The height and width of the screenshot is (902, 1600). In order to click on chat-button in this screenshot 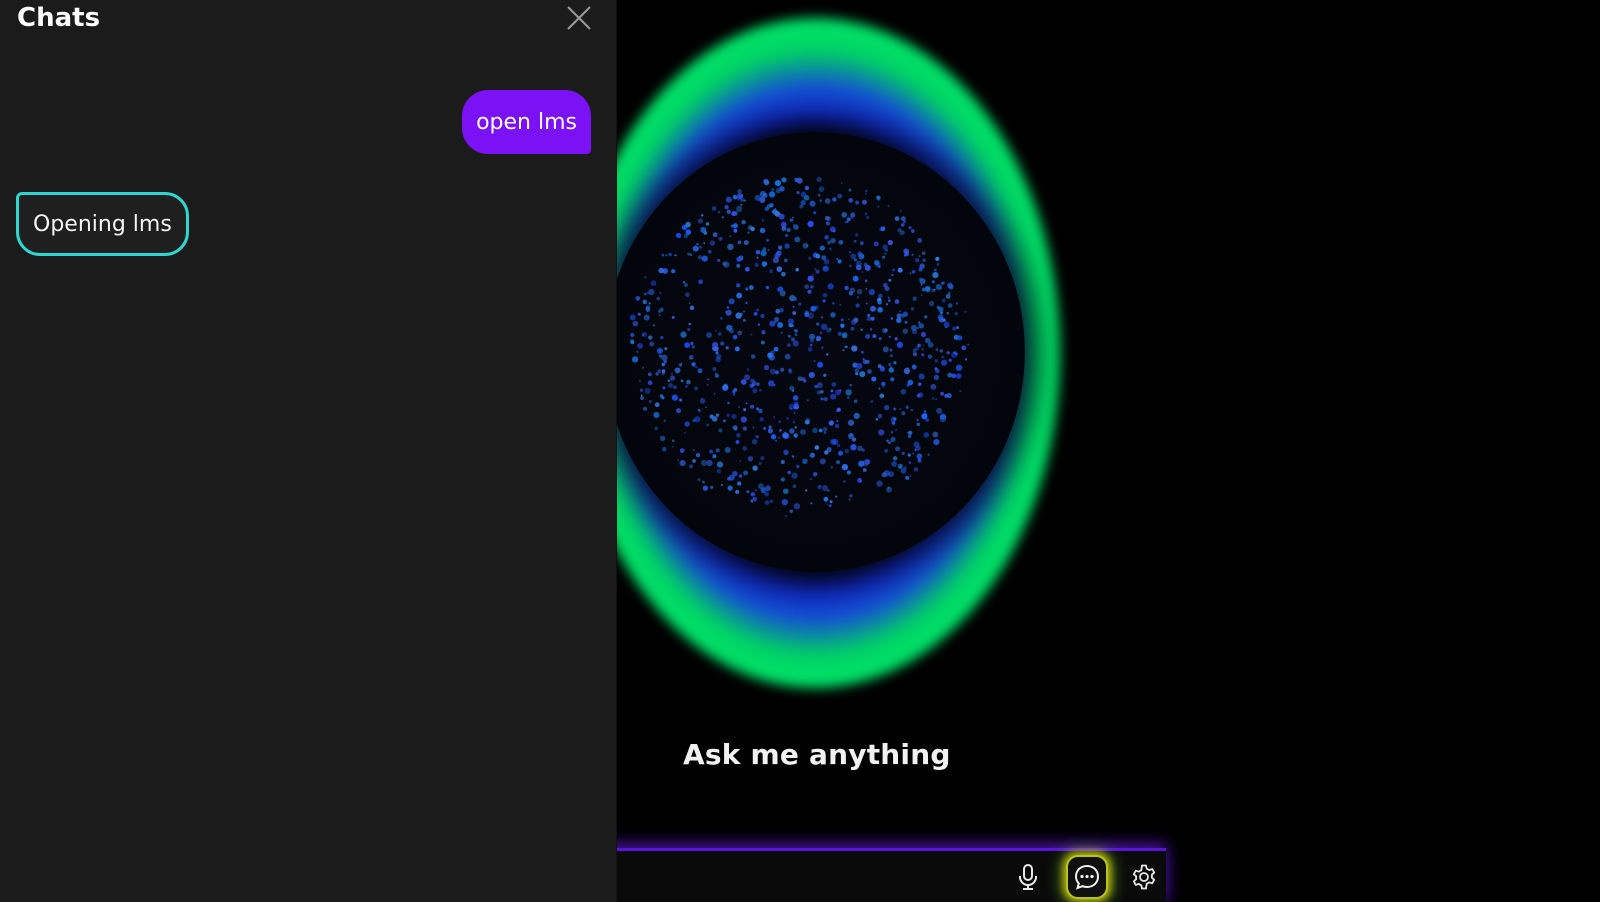, I will do `click(1087, 877)`.